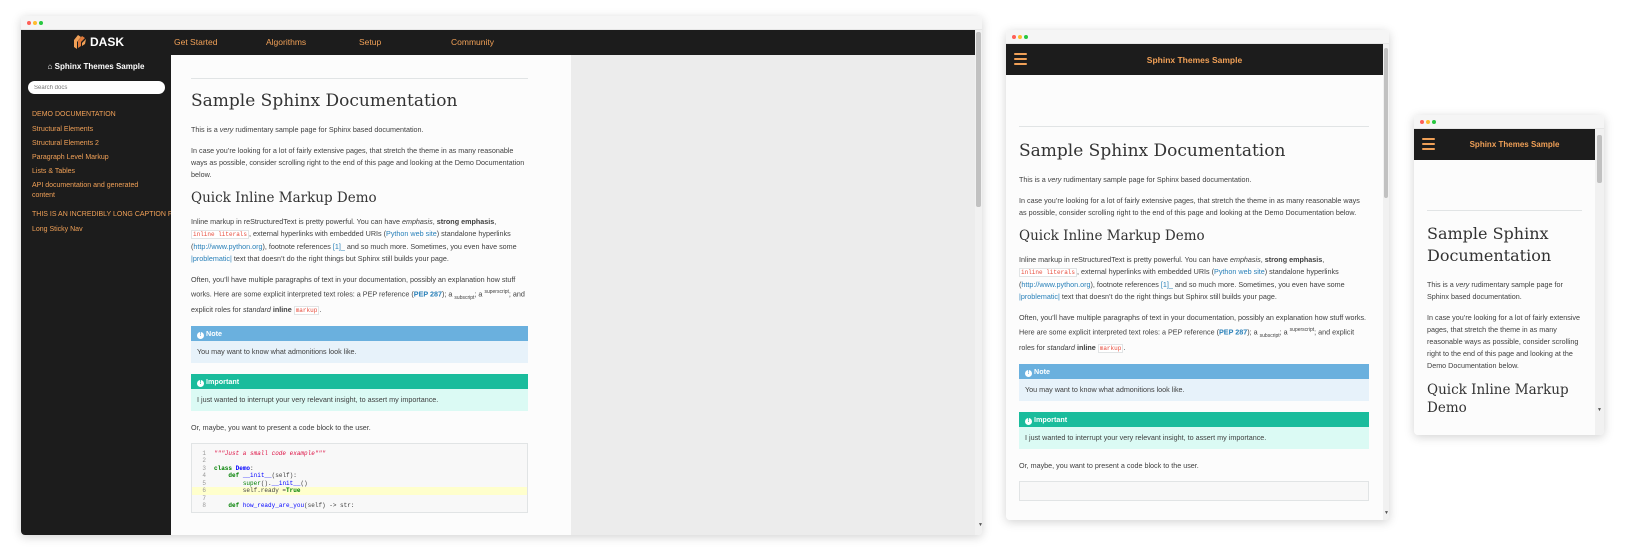 The width and height of the screenshot is (1625, 550). What do you see at coordinates (53, 172) in the screenshot?
I see `sidebar-item-lists-tables: Lists & Tables` at bounding box center [53, 172].